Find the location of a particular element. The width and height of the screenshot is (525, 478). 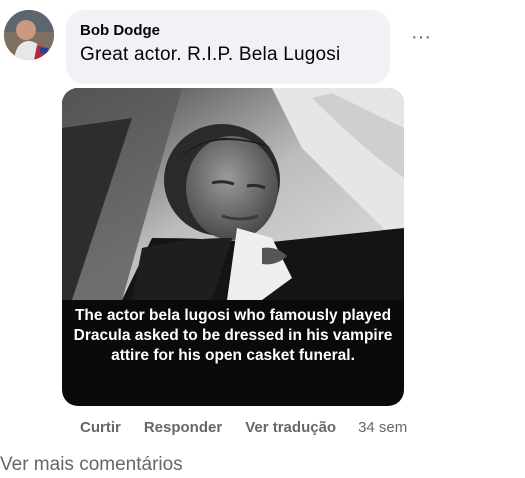

see-translation-button: Ver tradução is located at coordinates (290, 427).